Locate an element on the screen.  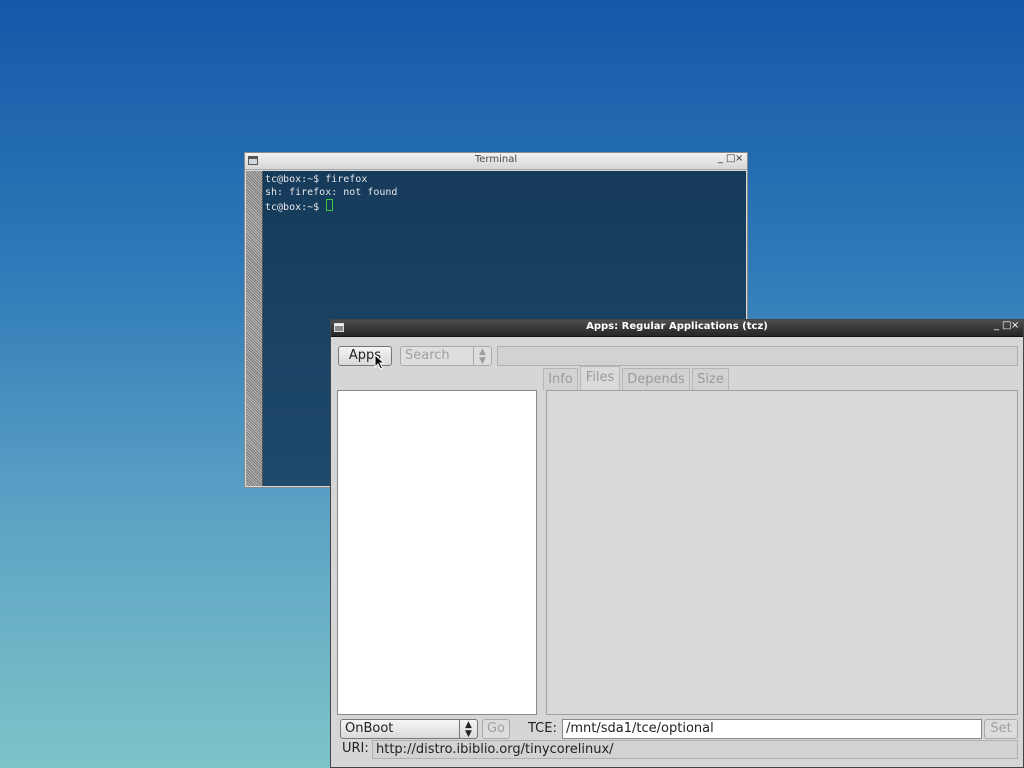
search-mode-label: Search is located at coordinates (427, 355).